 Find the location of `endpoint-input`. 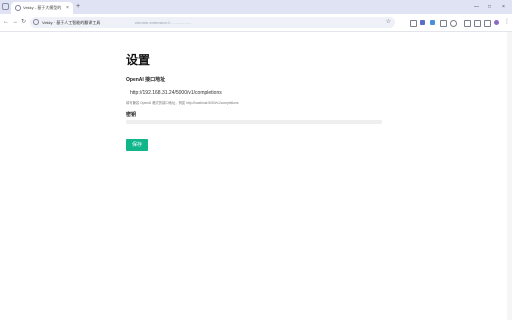

endpoint-input is located at coordinates (254, 93).